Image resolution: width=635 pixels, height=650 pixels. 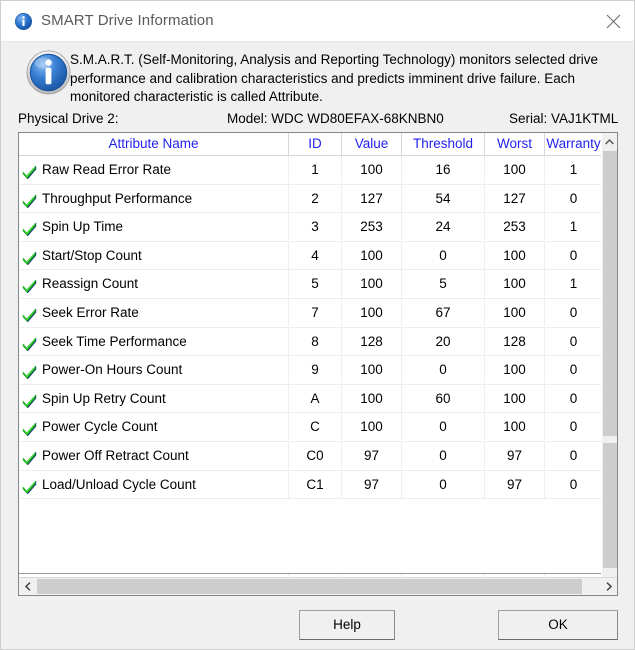 What do you see at coordinates (154, 370) in the screenshot?
I see `cell-attribute-name: Power-On Hours Count` at bounding box center [154, 370].